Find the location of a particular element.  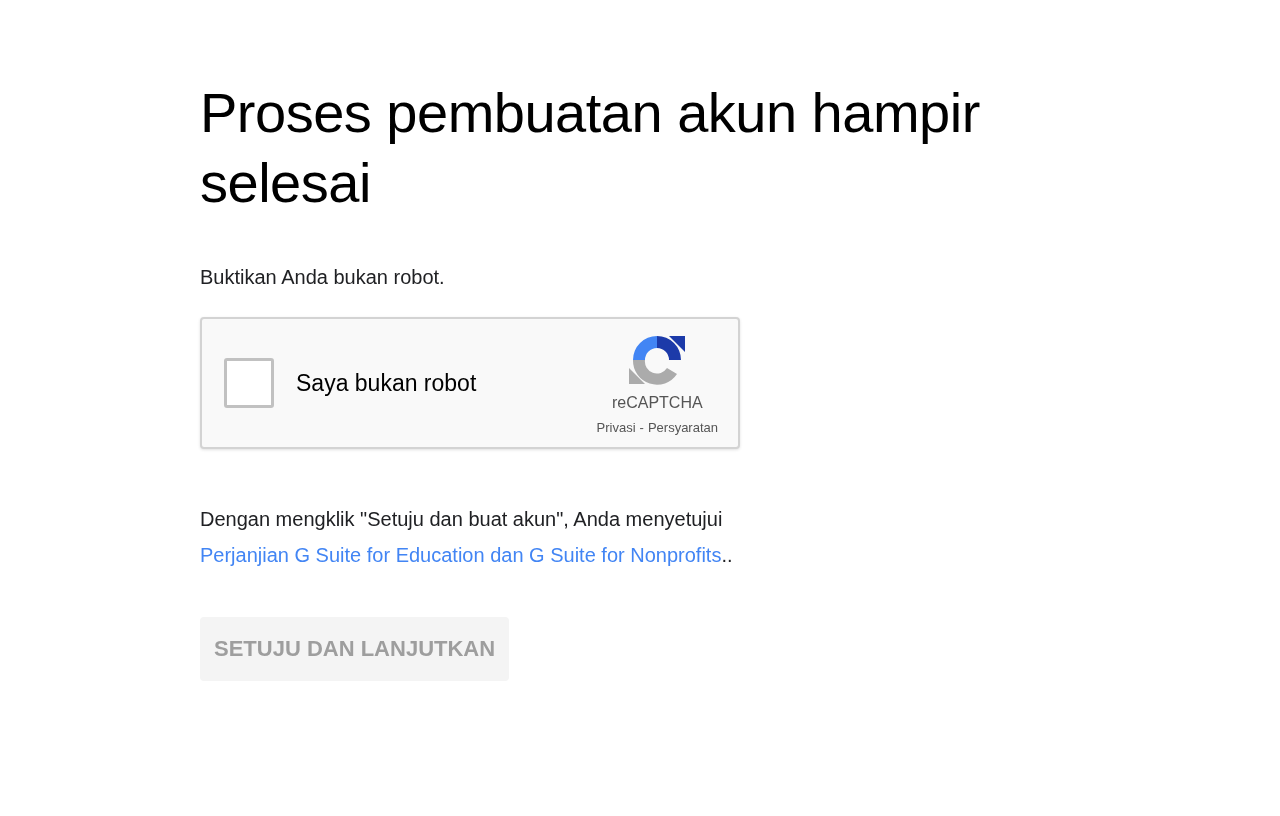

captcha-label: Saya bukan robot is located at coordinates (387, 383).